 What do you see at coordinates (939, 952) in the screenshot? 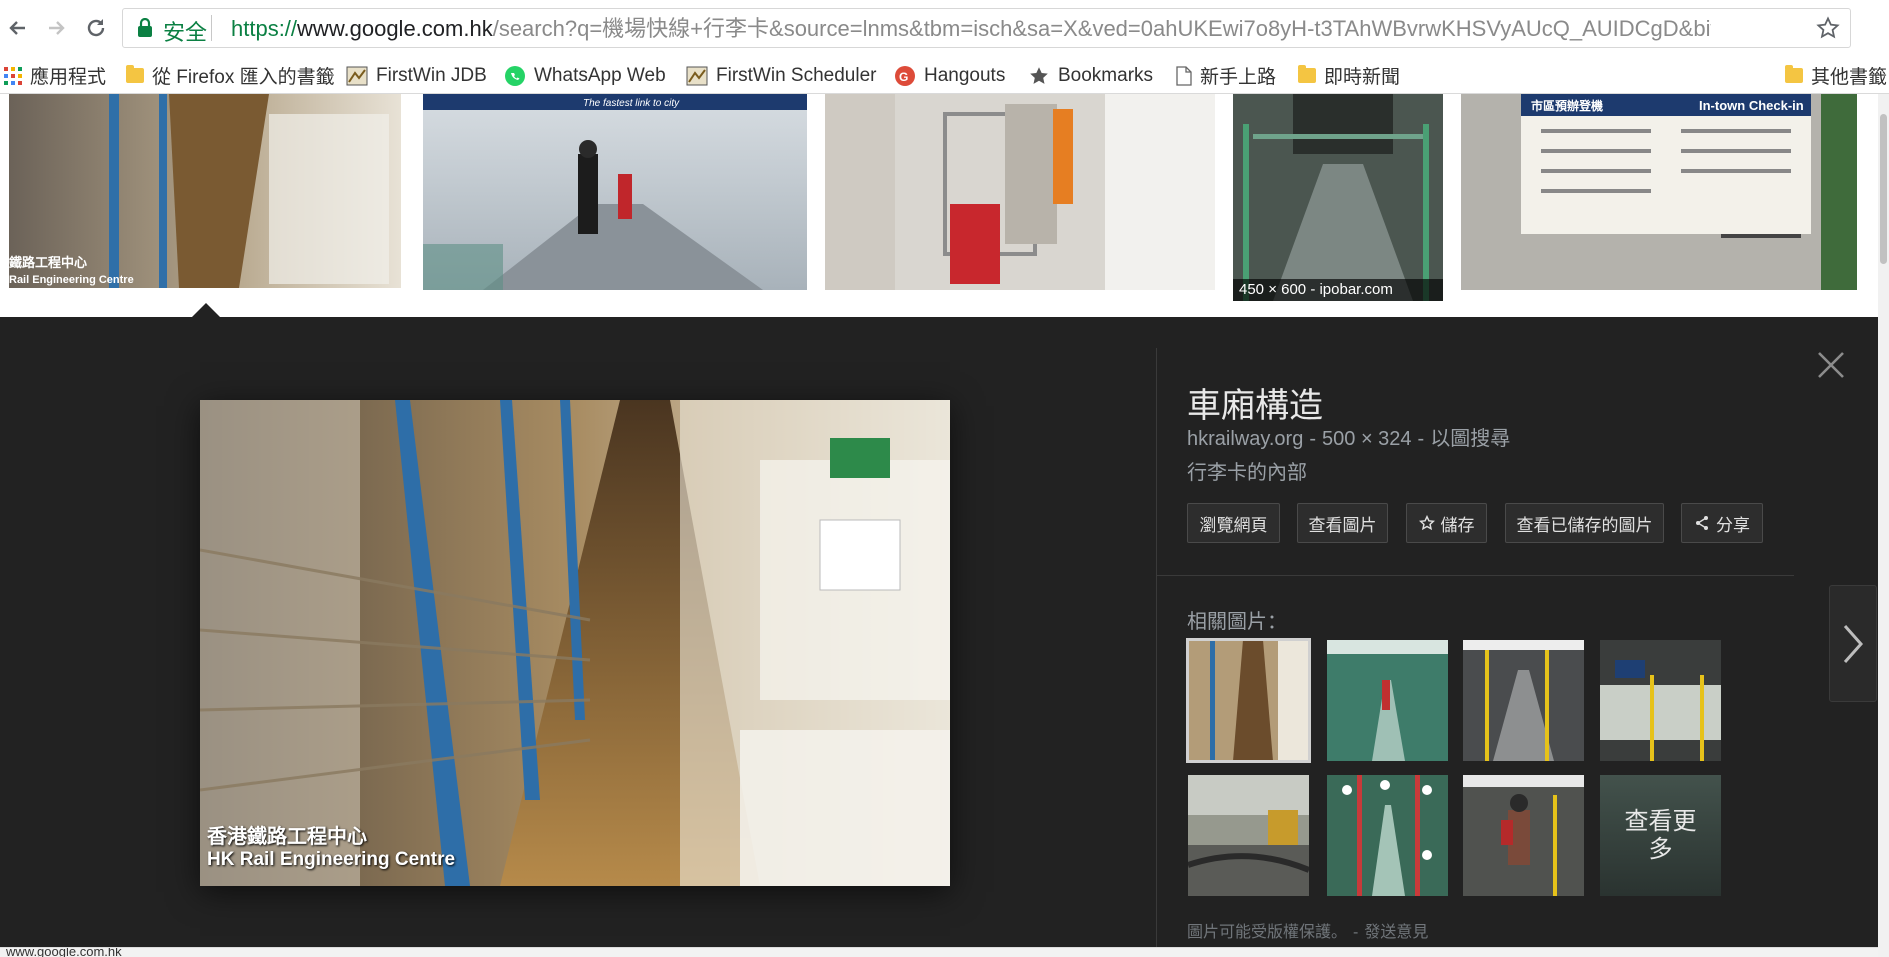
I see `status-bar: www.google.com.hk` at bounding box center [939, 952].